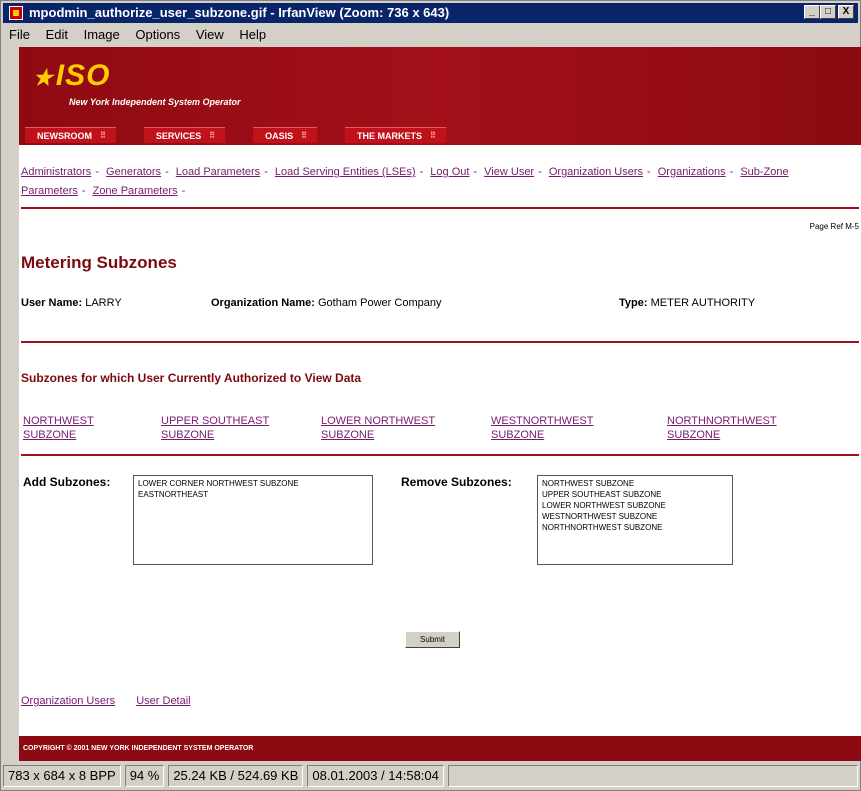 The height and width of the screenshot is (791, 861). What do you see at coordinates (144, 776) in the screenshot?
I see `status-zoom: 94 %` at bounding box center [144, 776].